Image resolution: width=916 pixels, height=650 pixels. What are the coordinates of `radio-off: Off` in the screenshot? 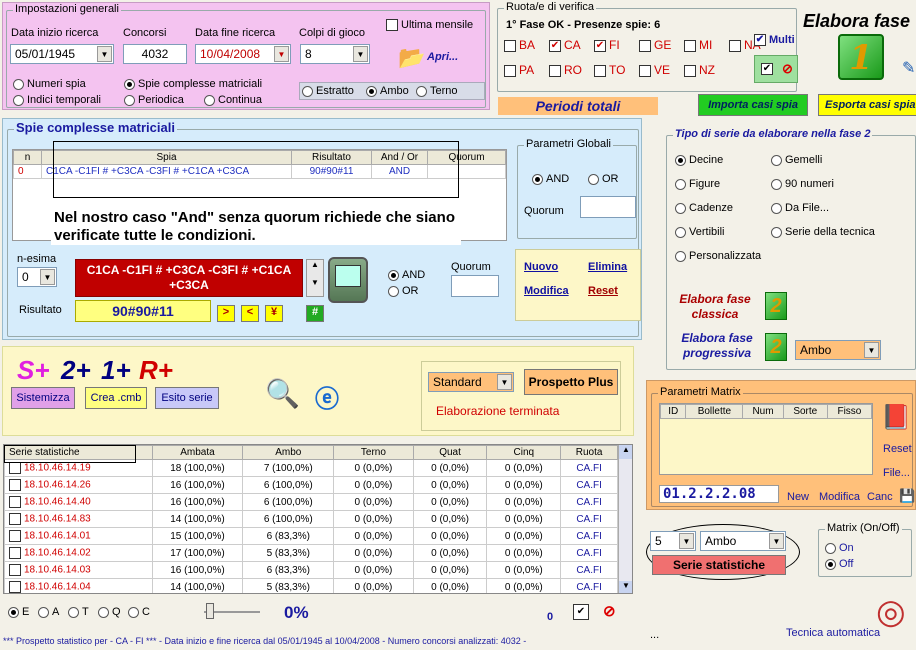 It's located at (839, 564).